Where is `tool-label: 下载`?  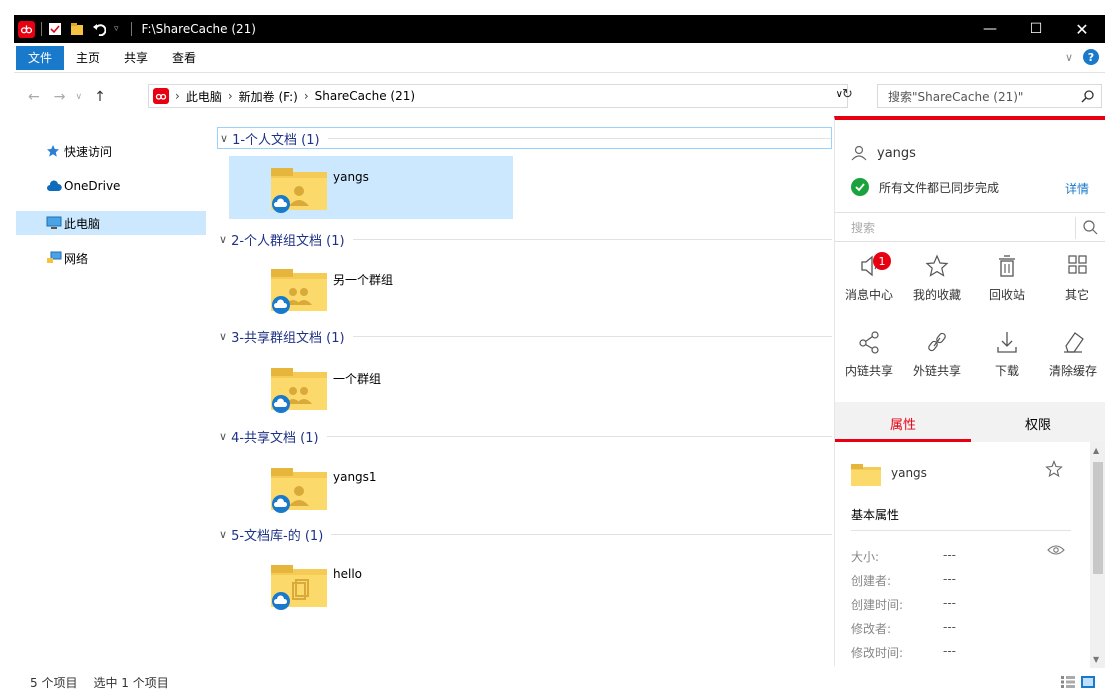 tool-label: 下载 is located at coordinates (1006, 371).